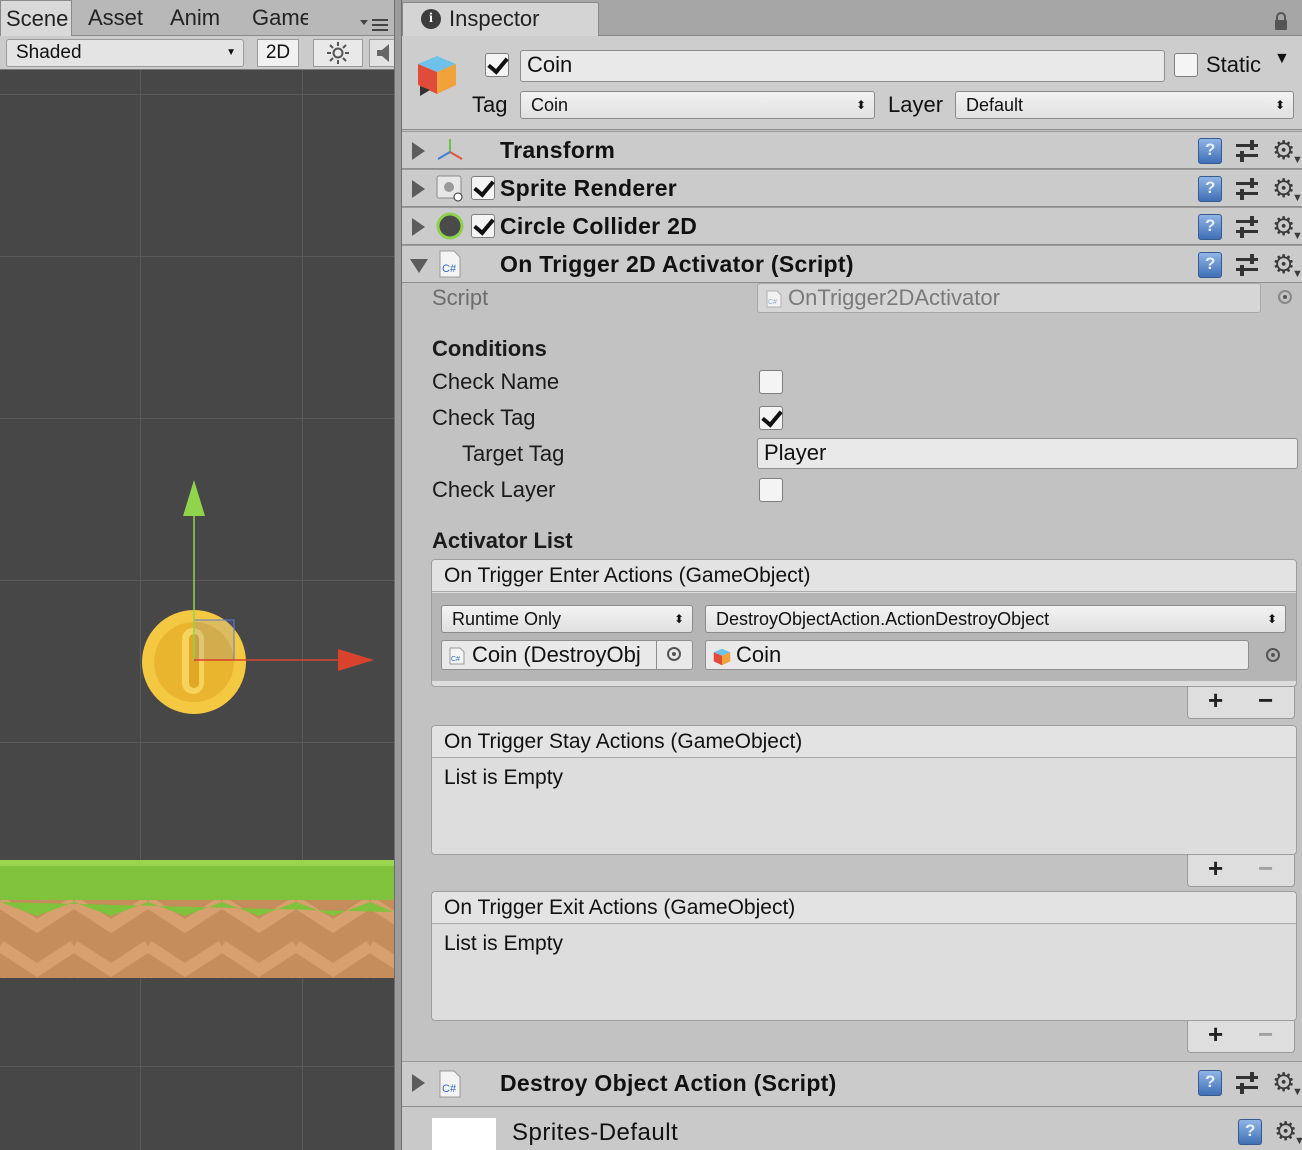 The height and width of the screenshot is (1150, 1302). What do you see at coordinates (280, 18) in the screenshot?
I see `tab-game: Game` at bounding box center [280, 18].